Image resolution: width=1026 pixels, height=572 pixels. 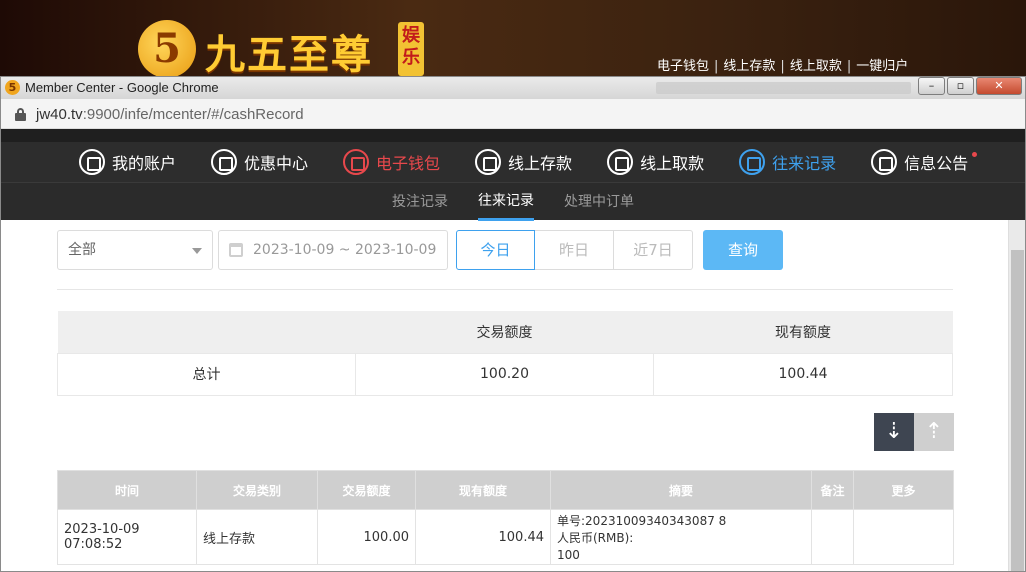 I want to click on records-header-row: 时间 交易类别 交易额度 现有额度 摘要 备注 更多, so click(x=505, y=490).